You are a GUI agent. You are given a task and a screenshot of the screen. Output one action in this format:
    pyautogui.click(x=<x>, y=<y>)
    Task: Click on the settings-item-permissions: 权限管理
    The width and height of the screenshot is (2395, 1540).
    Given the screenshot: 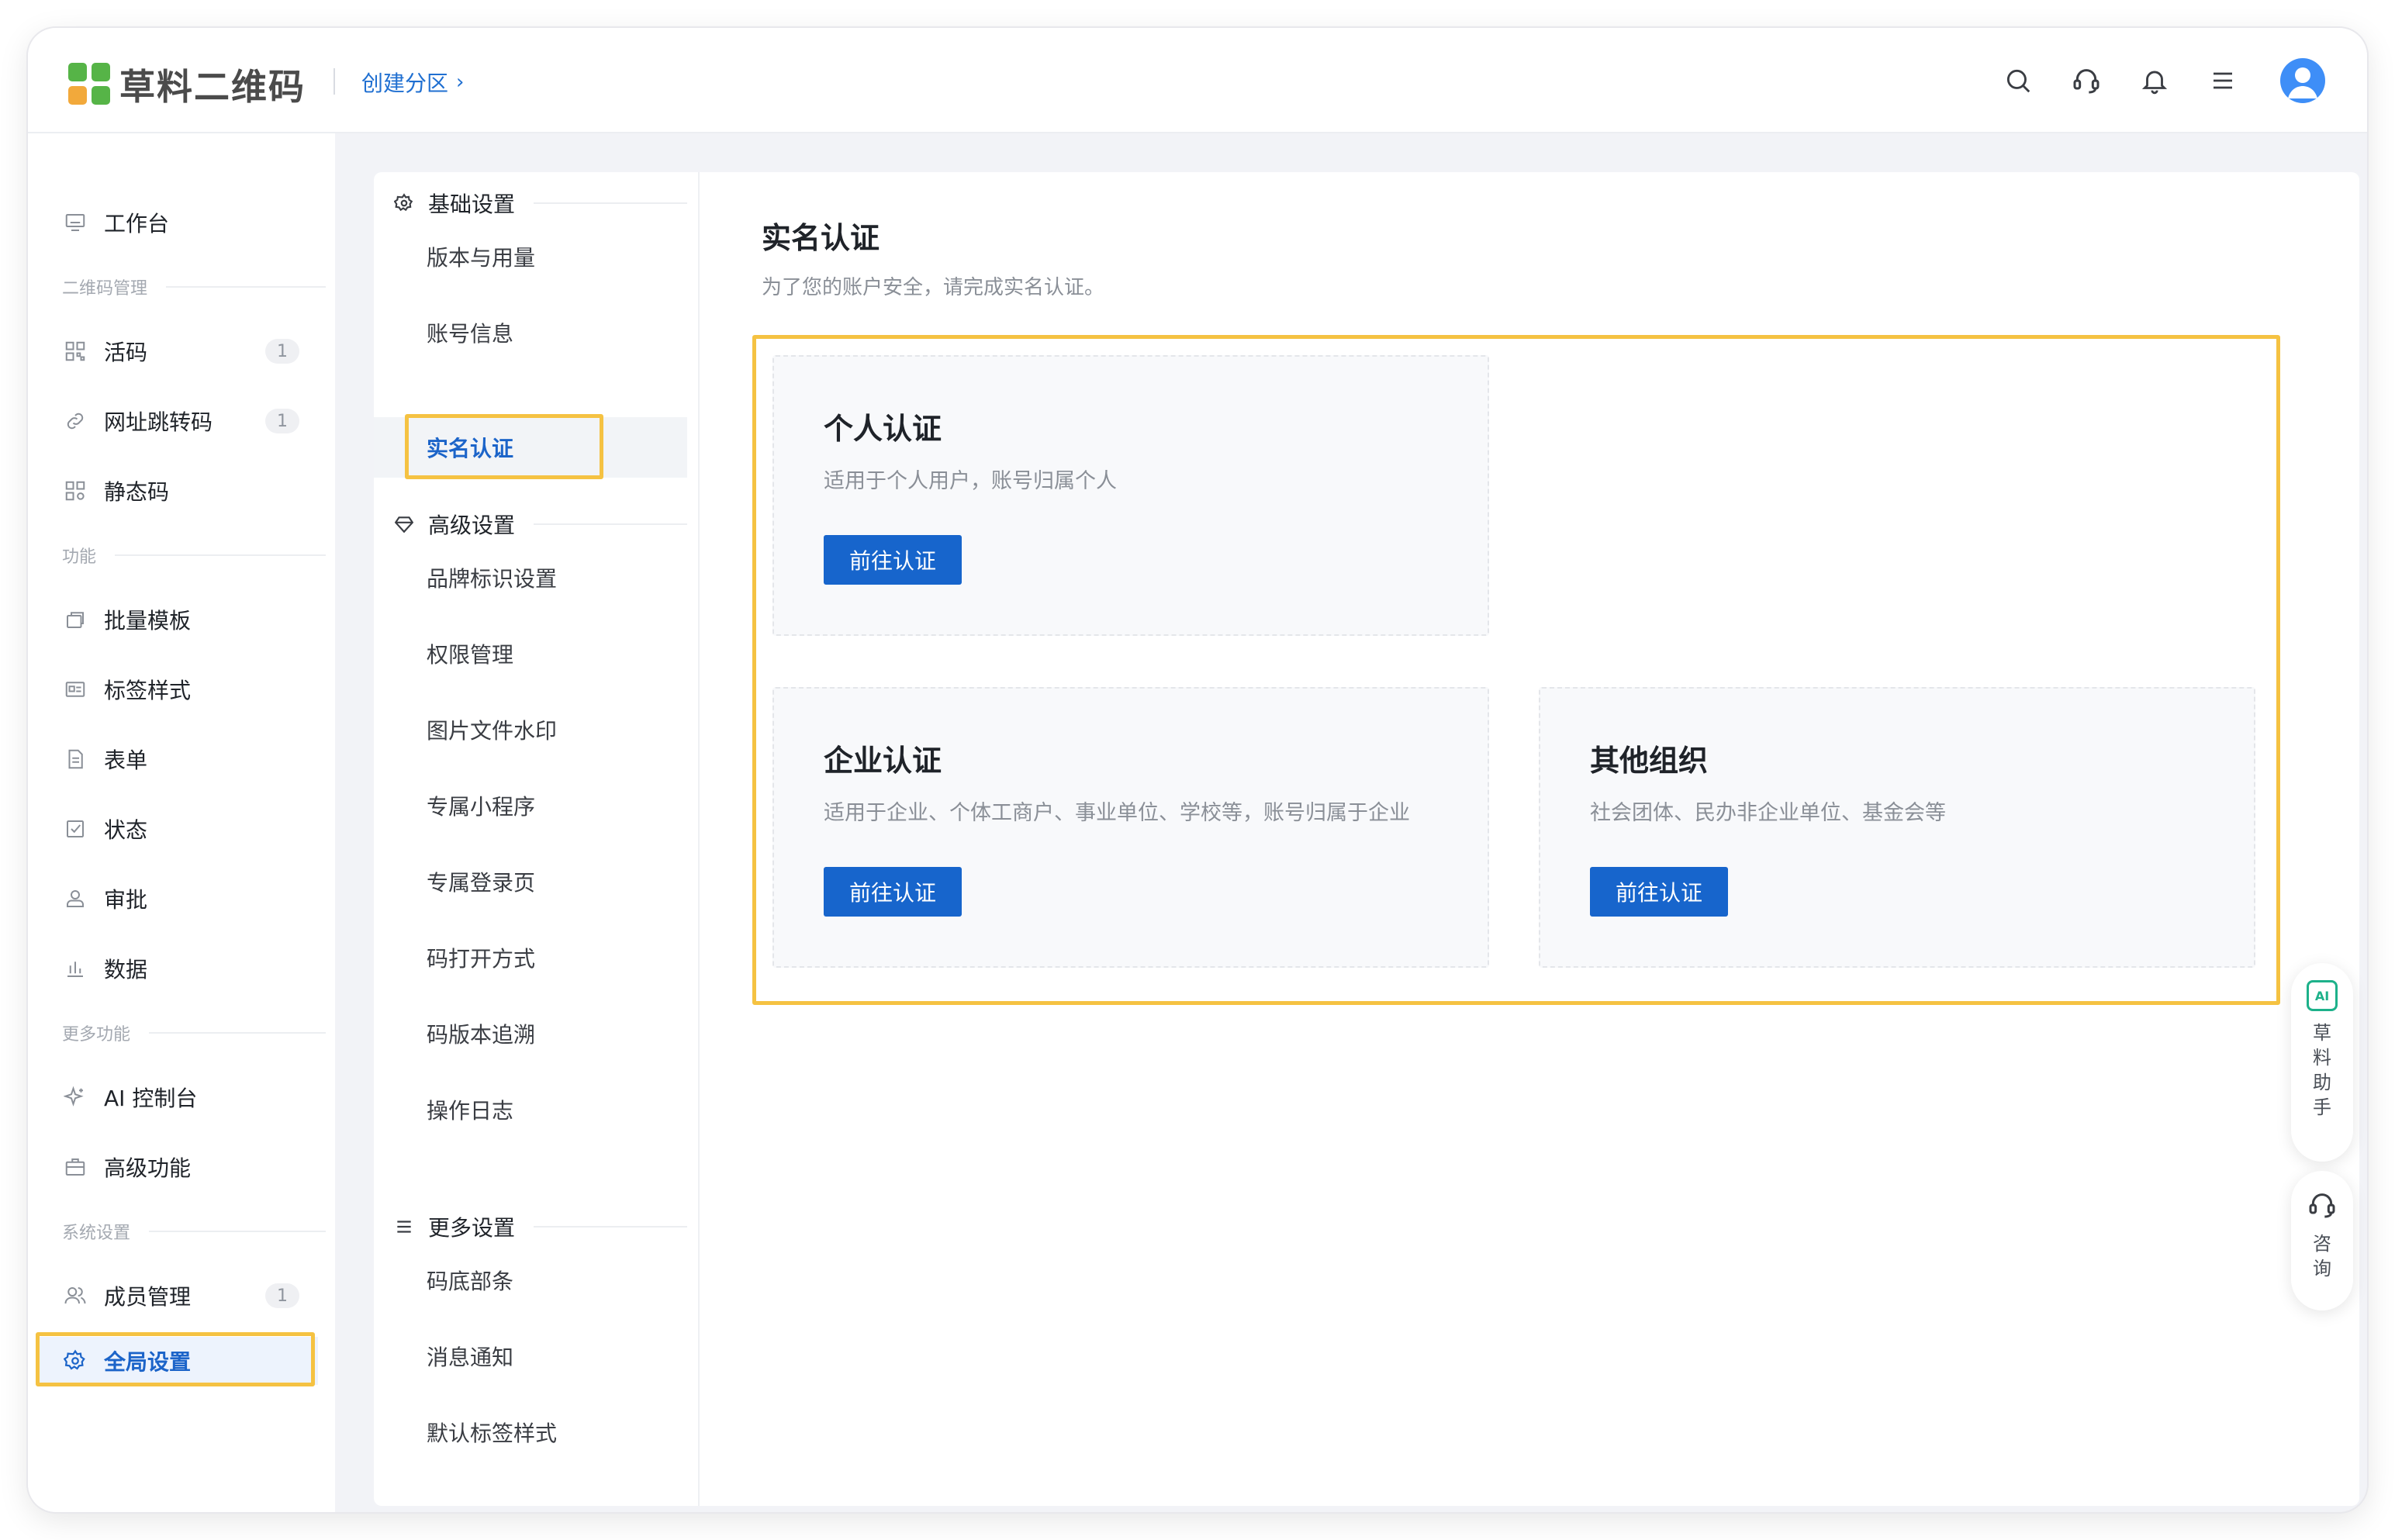 What is the action you would take?
    pyautogui.click(x=530, y=653)
    